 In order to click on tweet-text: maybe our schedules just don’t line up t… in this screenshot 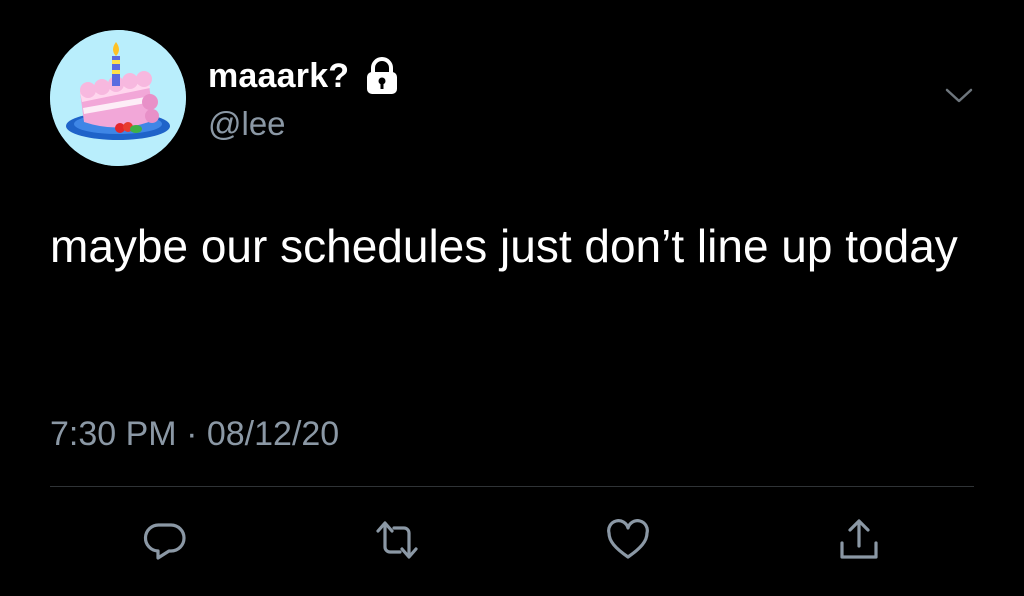, I will do `click(504, 246)`.